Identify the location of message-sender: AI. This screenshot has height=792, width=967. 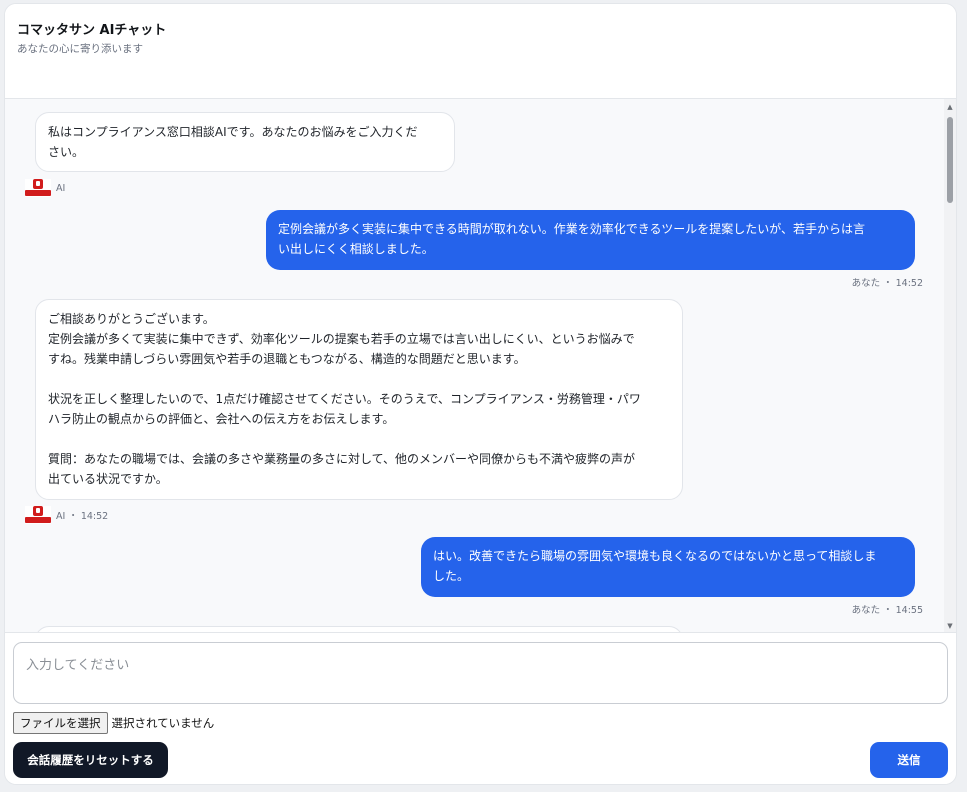
(61, 188).